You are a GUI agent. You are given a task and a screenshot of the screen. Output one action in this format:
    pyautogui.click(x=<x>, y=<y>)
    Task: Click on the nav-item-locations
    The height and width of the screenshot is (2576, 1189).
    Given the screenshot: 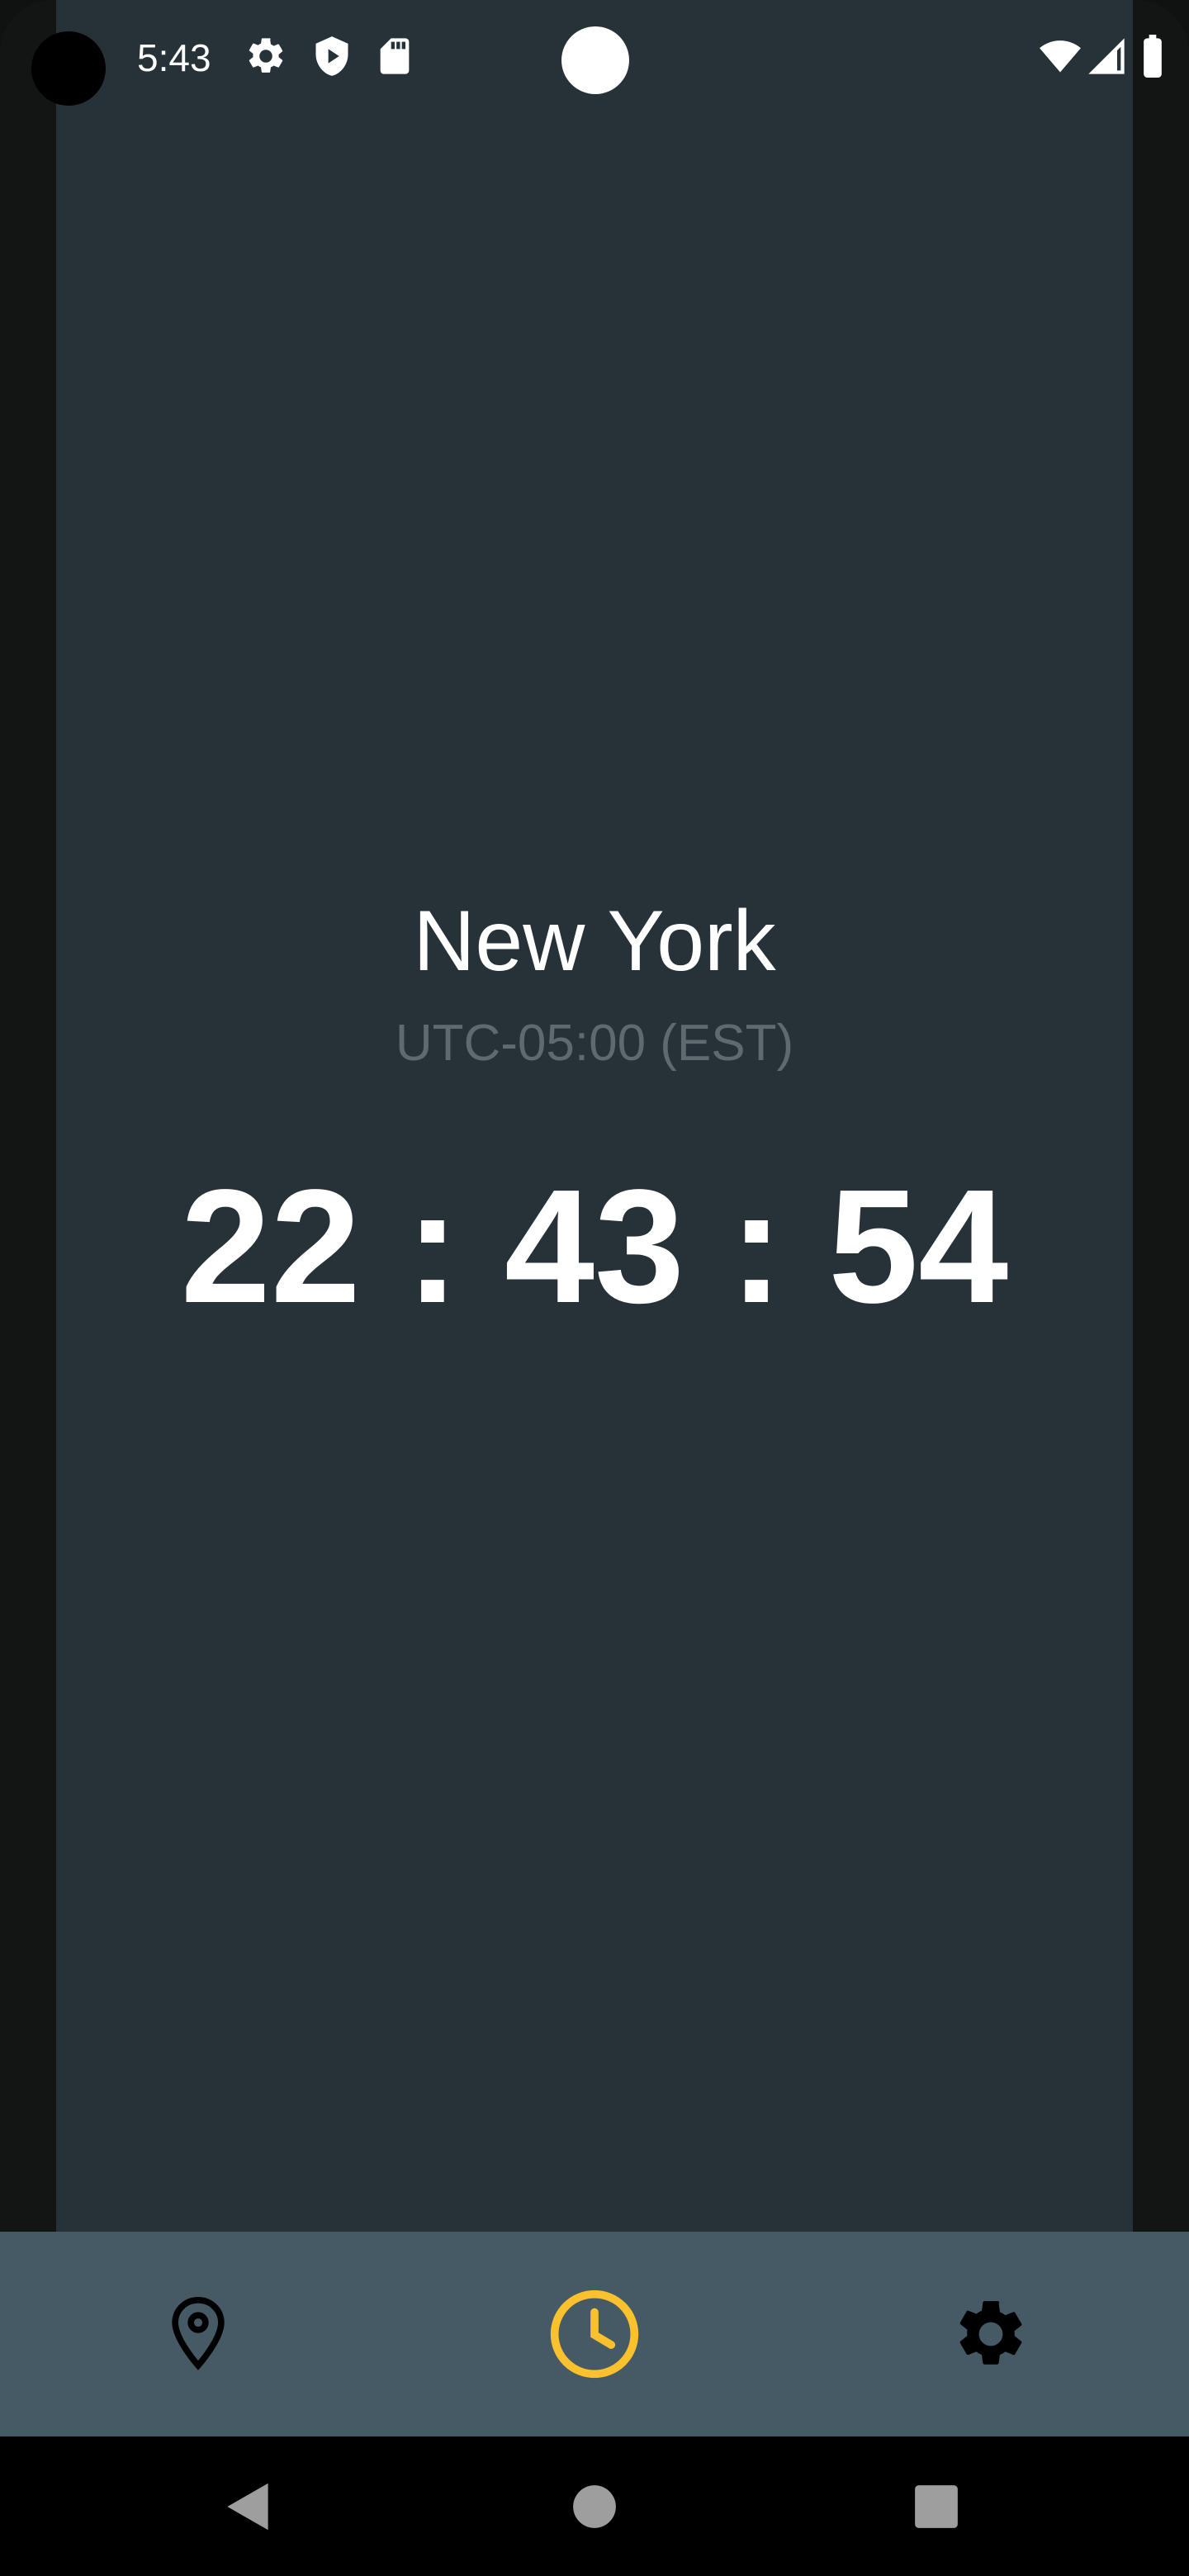 What is the action you would take?
    pyautogui.click(x=198, y=2334)
    